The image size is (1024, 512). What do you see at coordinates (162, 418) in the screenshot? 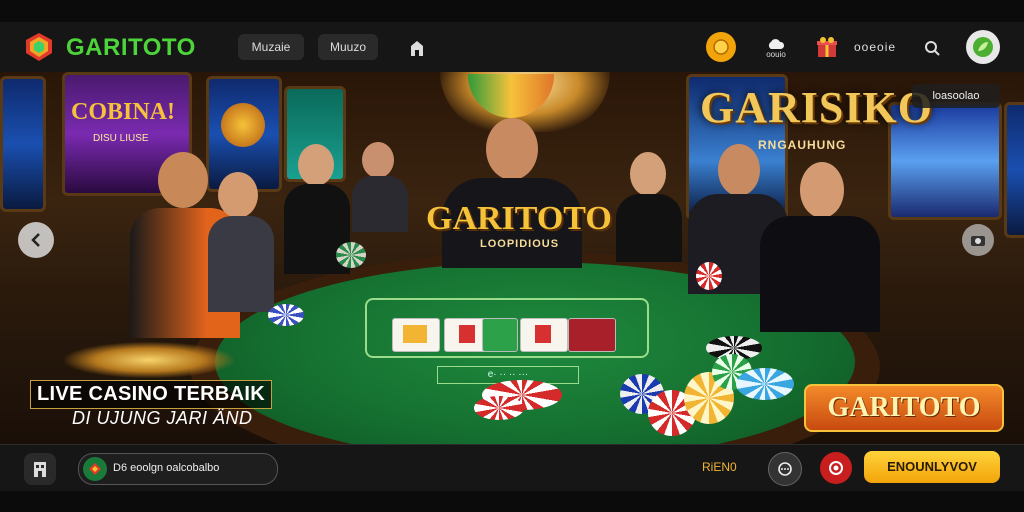
I see `tagline-line2: DI UJUNG JARI ÄND` at bounding box center [162, 418].